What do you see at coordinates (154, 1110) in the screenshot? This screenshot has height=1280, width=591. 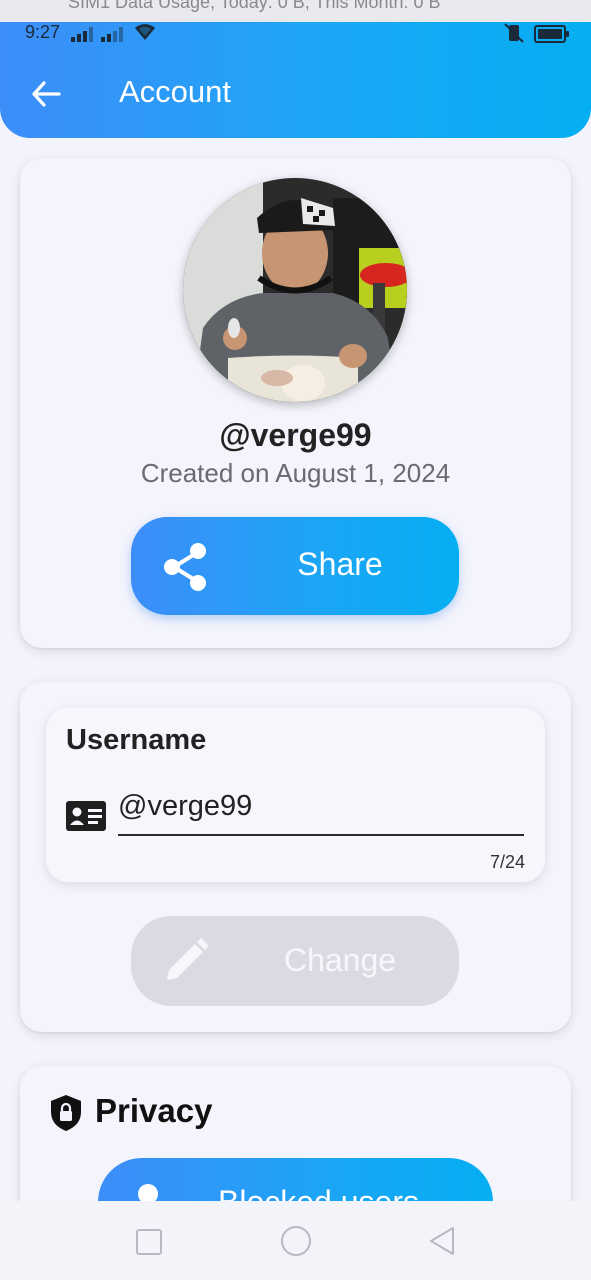 I see `privacy-title: Privacy` at bounding box center [154, 1110].